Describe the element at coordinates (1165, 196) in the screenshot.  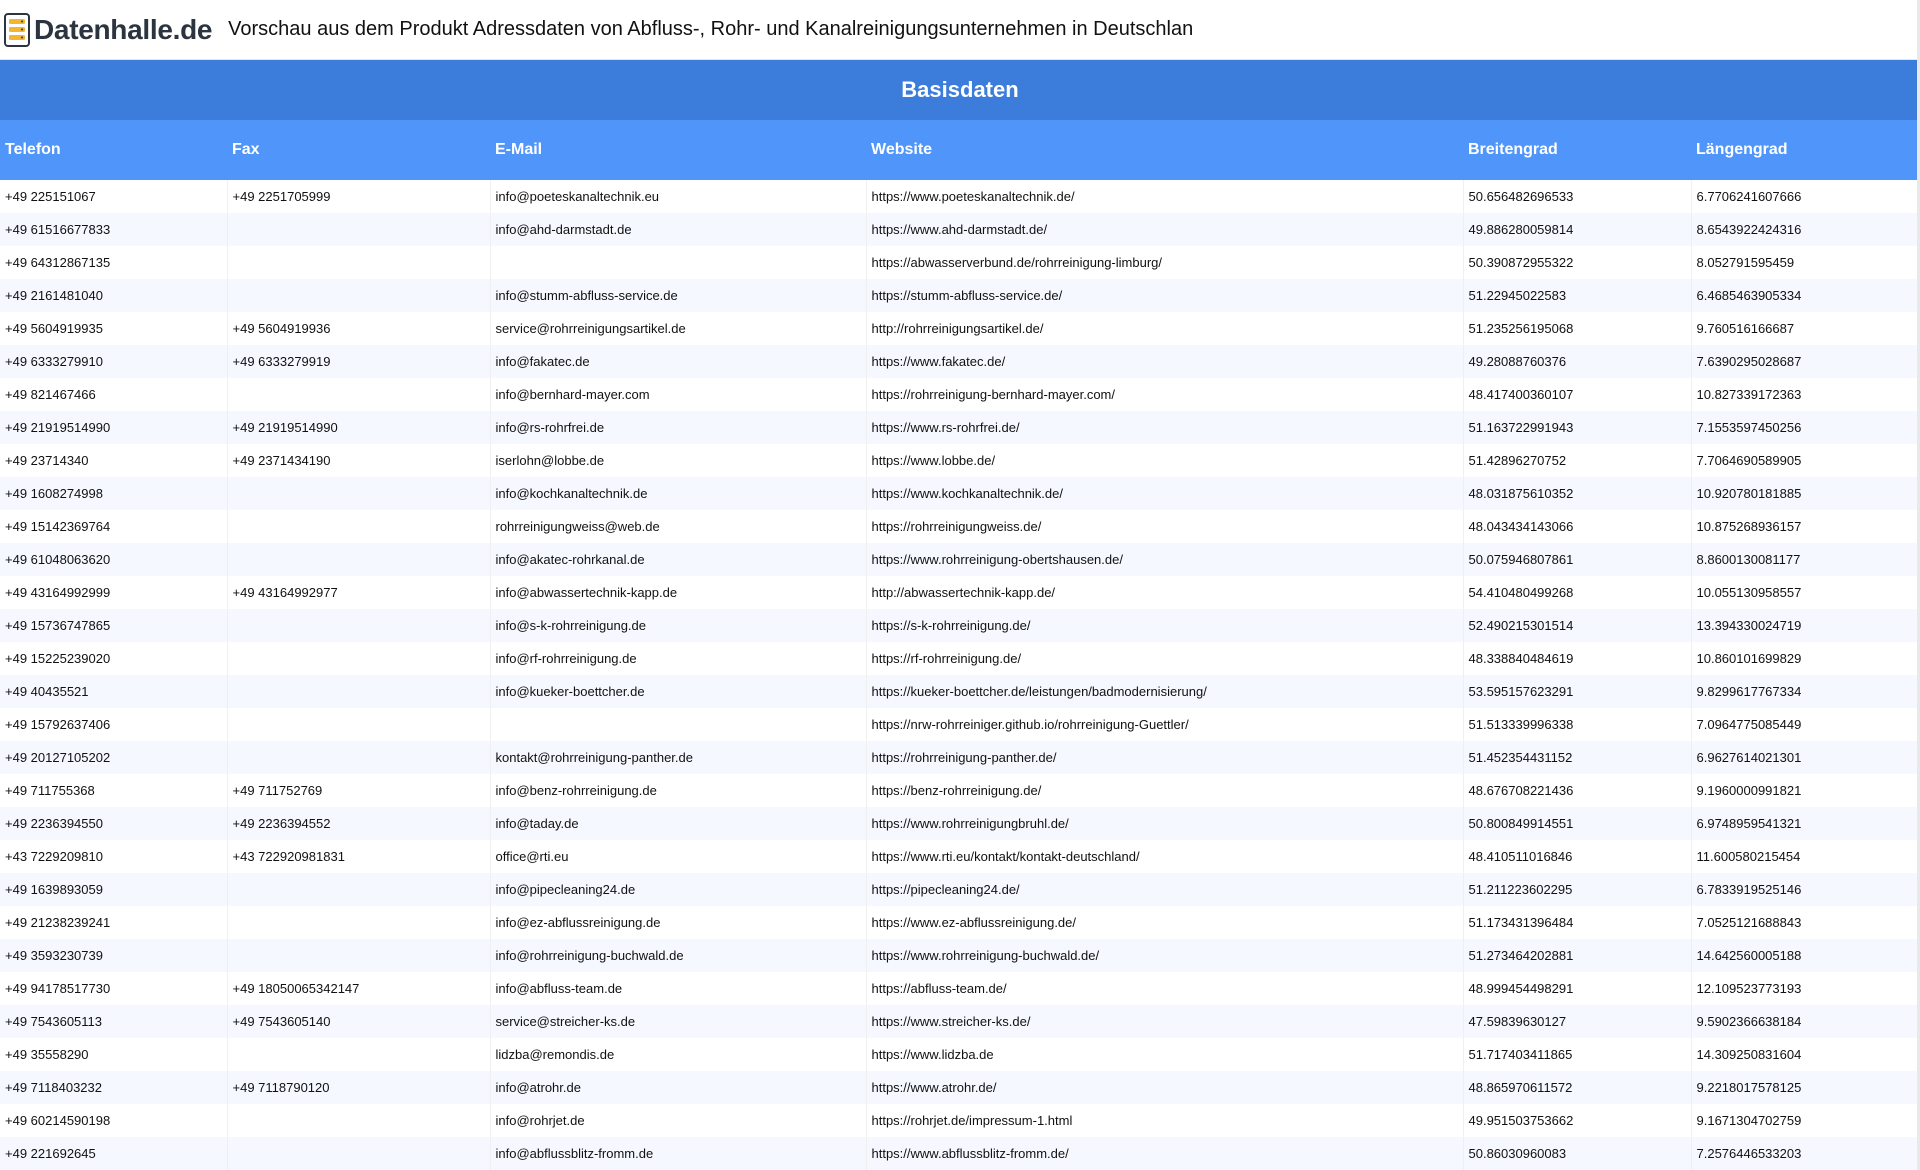
I see `cell-website: https://www.poeteskanaltechnik.de/` at that location.